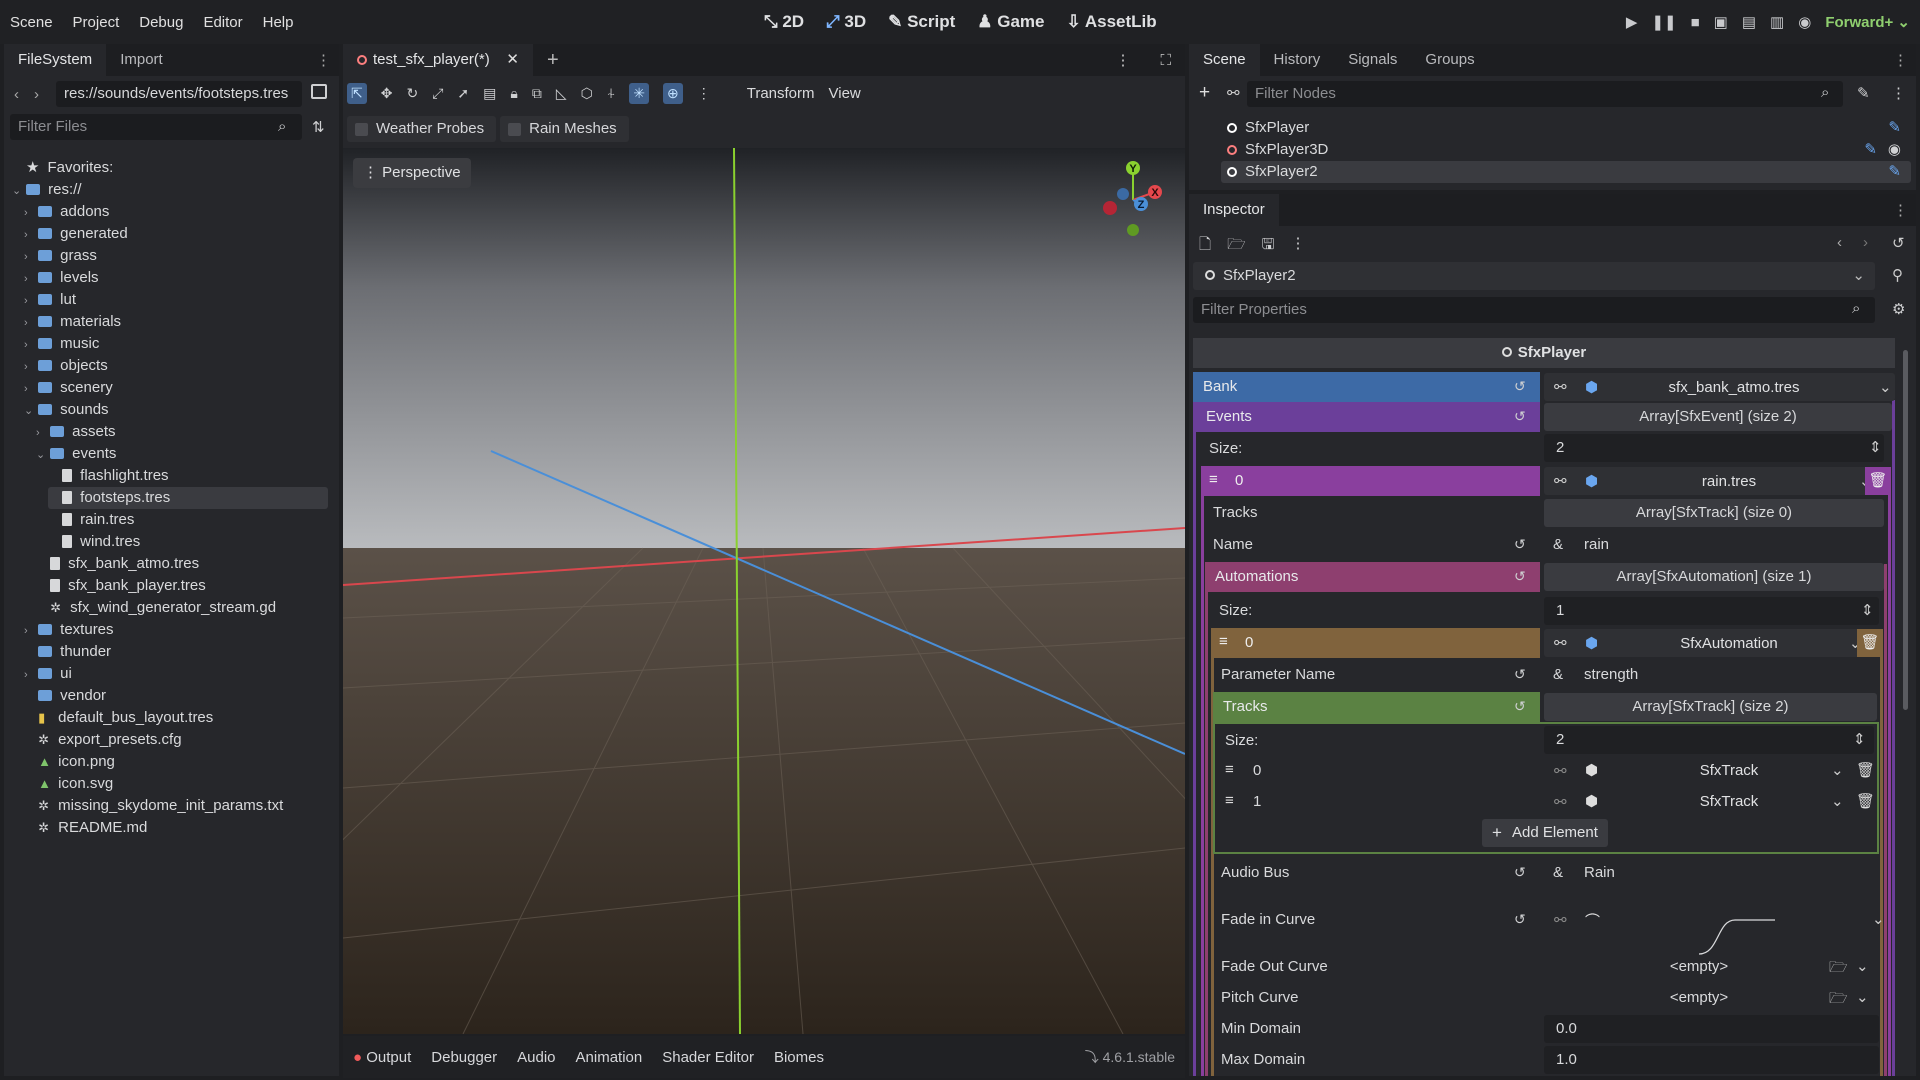  I want to click on save-resource-icon: 🖫︎, so click(1268, 246).